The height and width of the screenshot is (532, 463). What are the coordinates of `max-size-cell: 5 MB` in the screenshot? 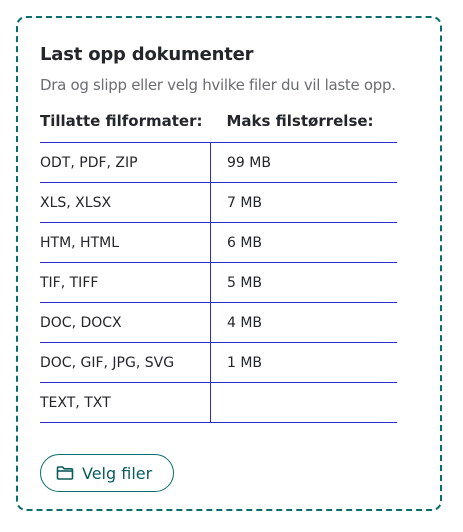 It's located at (303, 282).